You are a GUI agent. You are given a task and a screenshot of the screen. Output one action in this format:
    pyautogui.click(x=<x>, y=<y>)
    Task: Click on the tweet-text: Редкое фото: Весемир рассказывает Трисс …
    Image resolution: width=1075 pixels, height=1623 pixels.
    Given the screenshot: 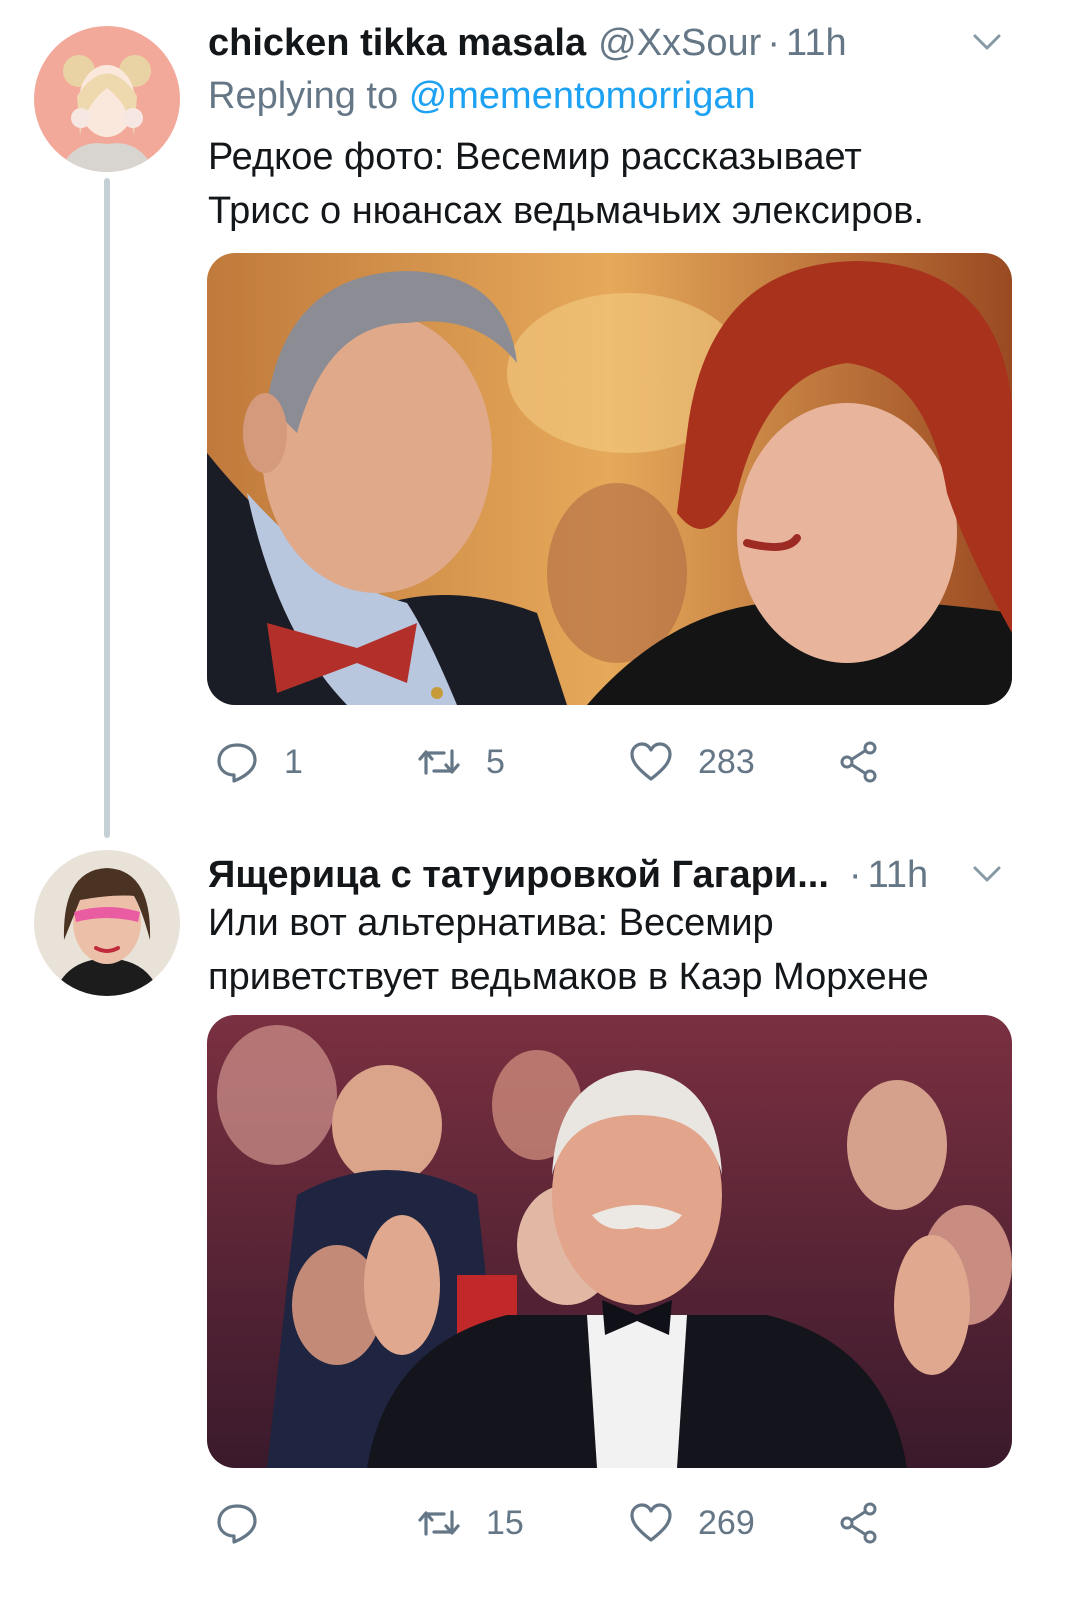 What is the action you would take?
    pyautogui.click(x=611, y=184)
    